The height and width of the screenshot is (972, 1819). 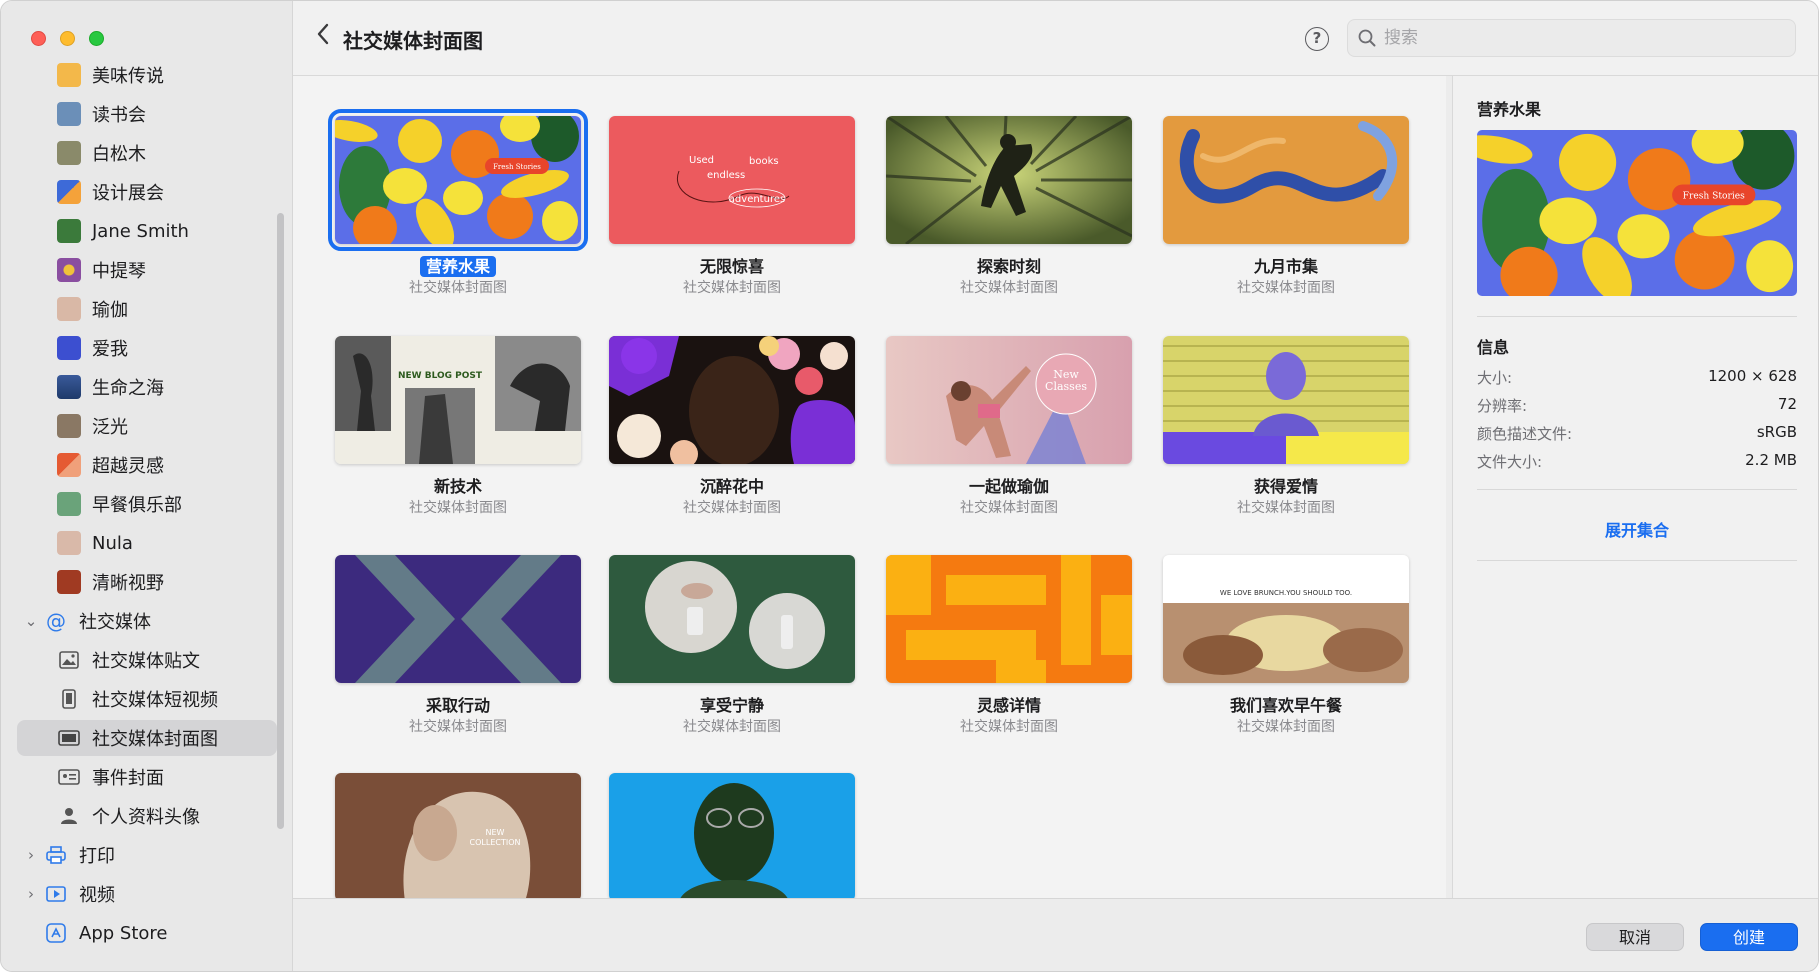 What do you see at coordinates (1286, 426) in the screenshot?
I see `template-card: 获得爱情 社交媒体封面图` at bounding box center [1286, 426].